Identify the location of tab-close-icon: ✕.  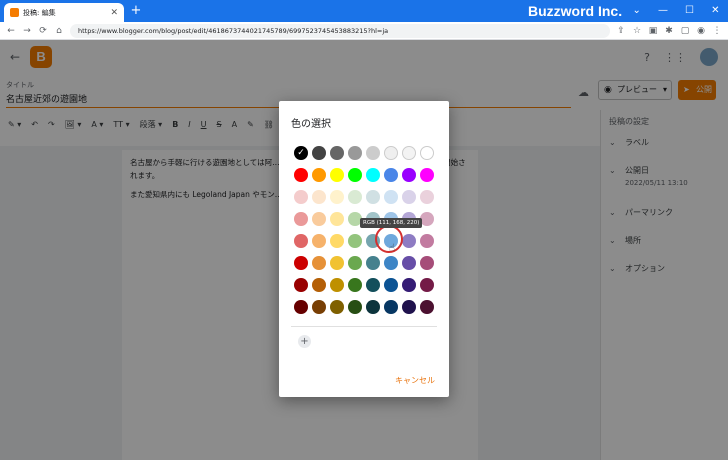
(114, 13).